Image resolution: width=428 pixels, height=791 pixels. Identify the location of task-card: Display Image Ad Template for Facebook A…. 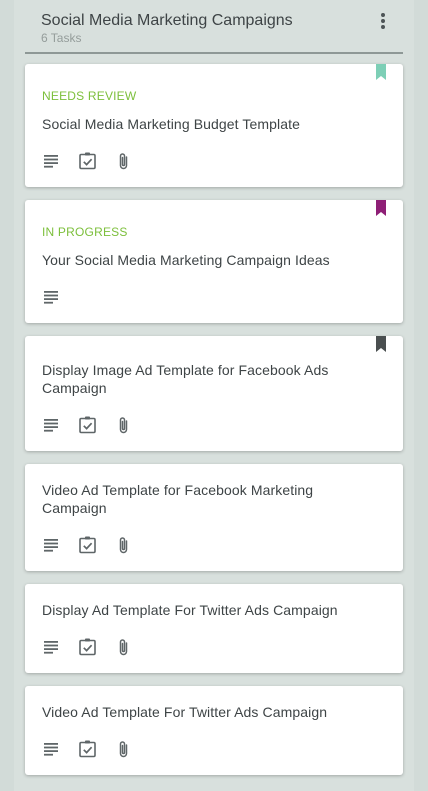
(214, 393).